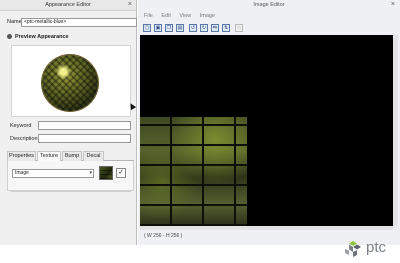 The image size is (400, 263). I want to click on keyword-label: Keyword, so click(21, 126).